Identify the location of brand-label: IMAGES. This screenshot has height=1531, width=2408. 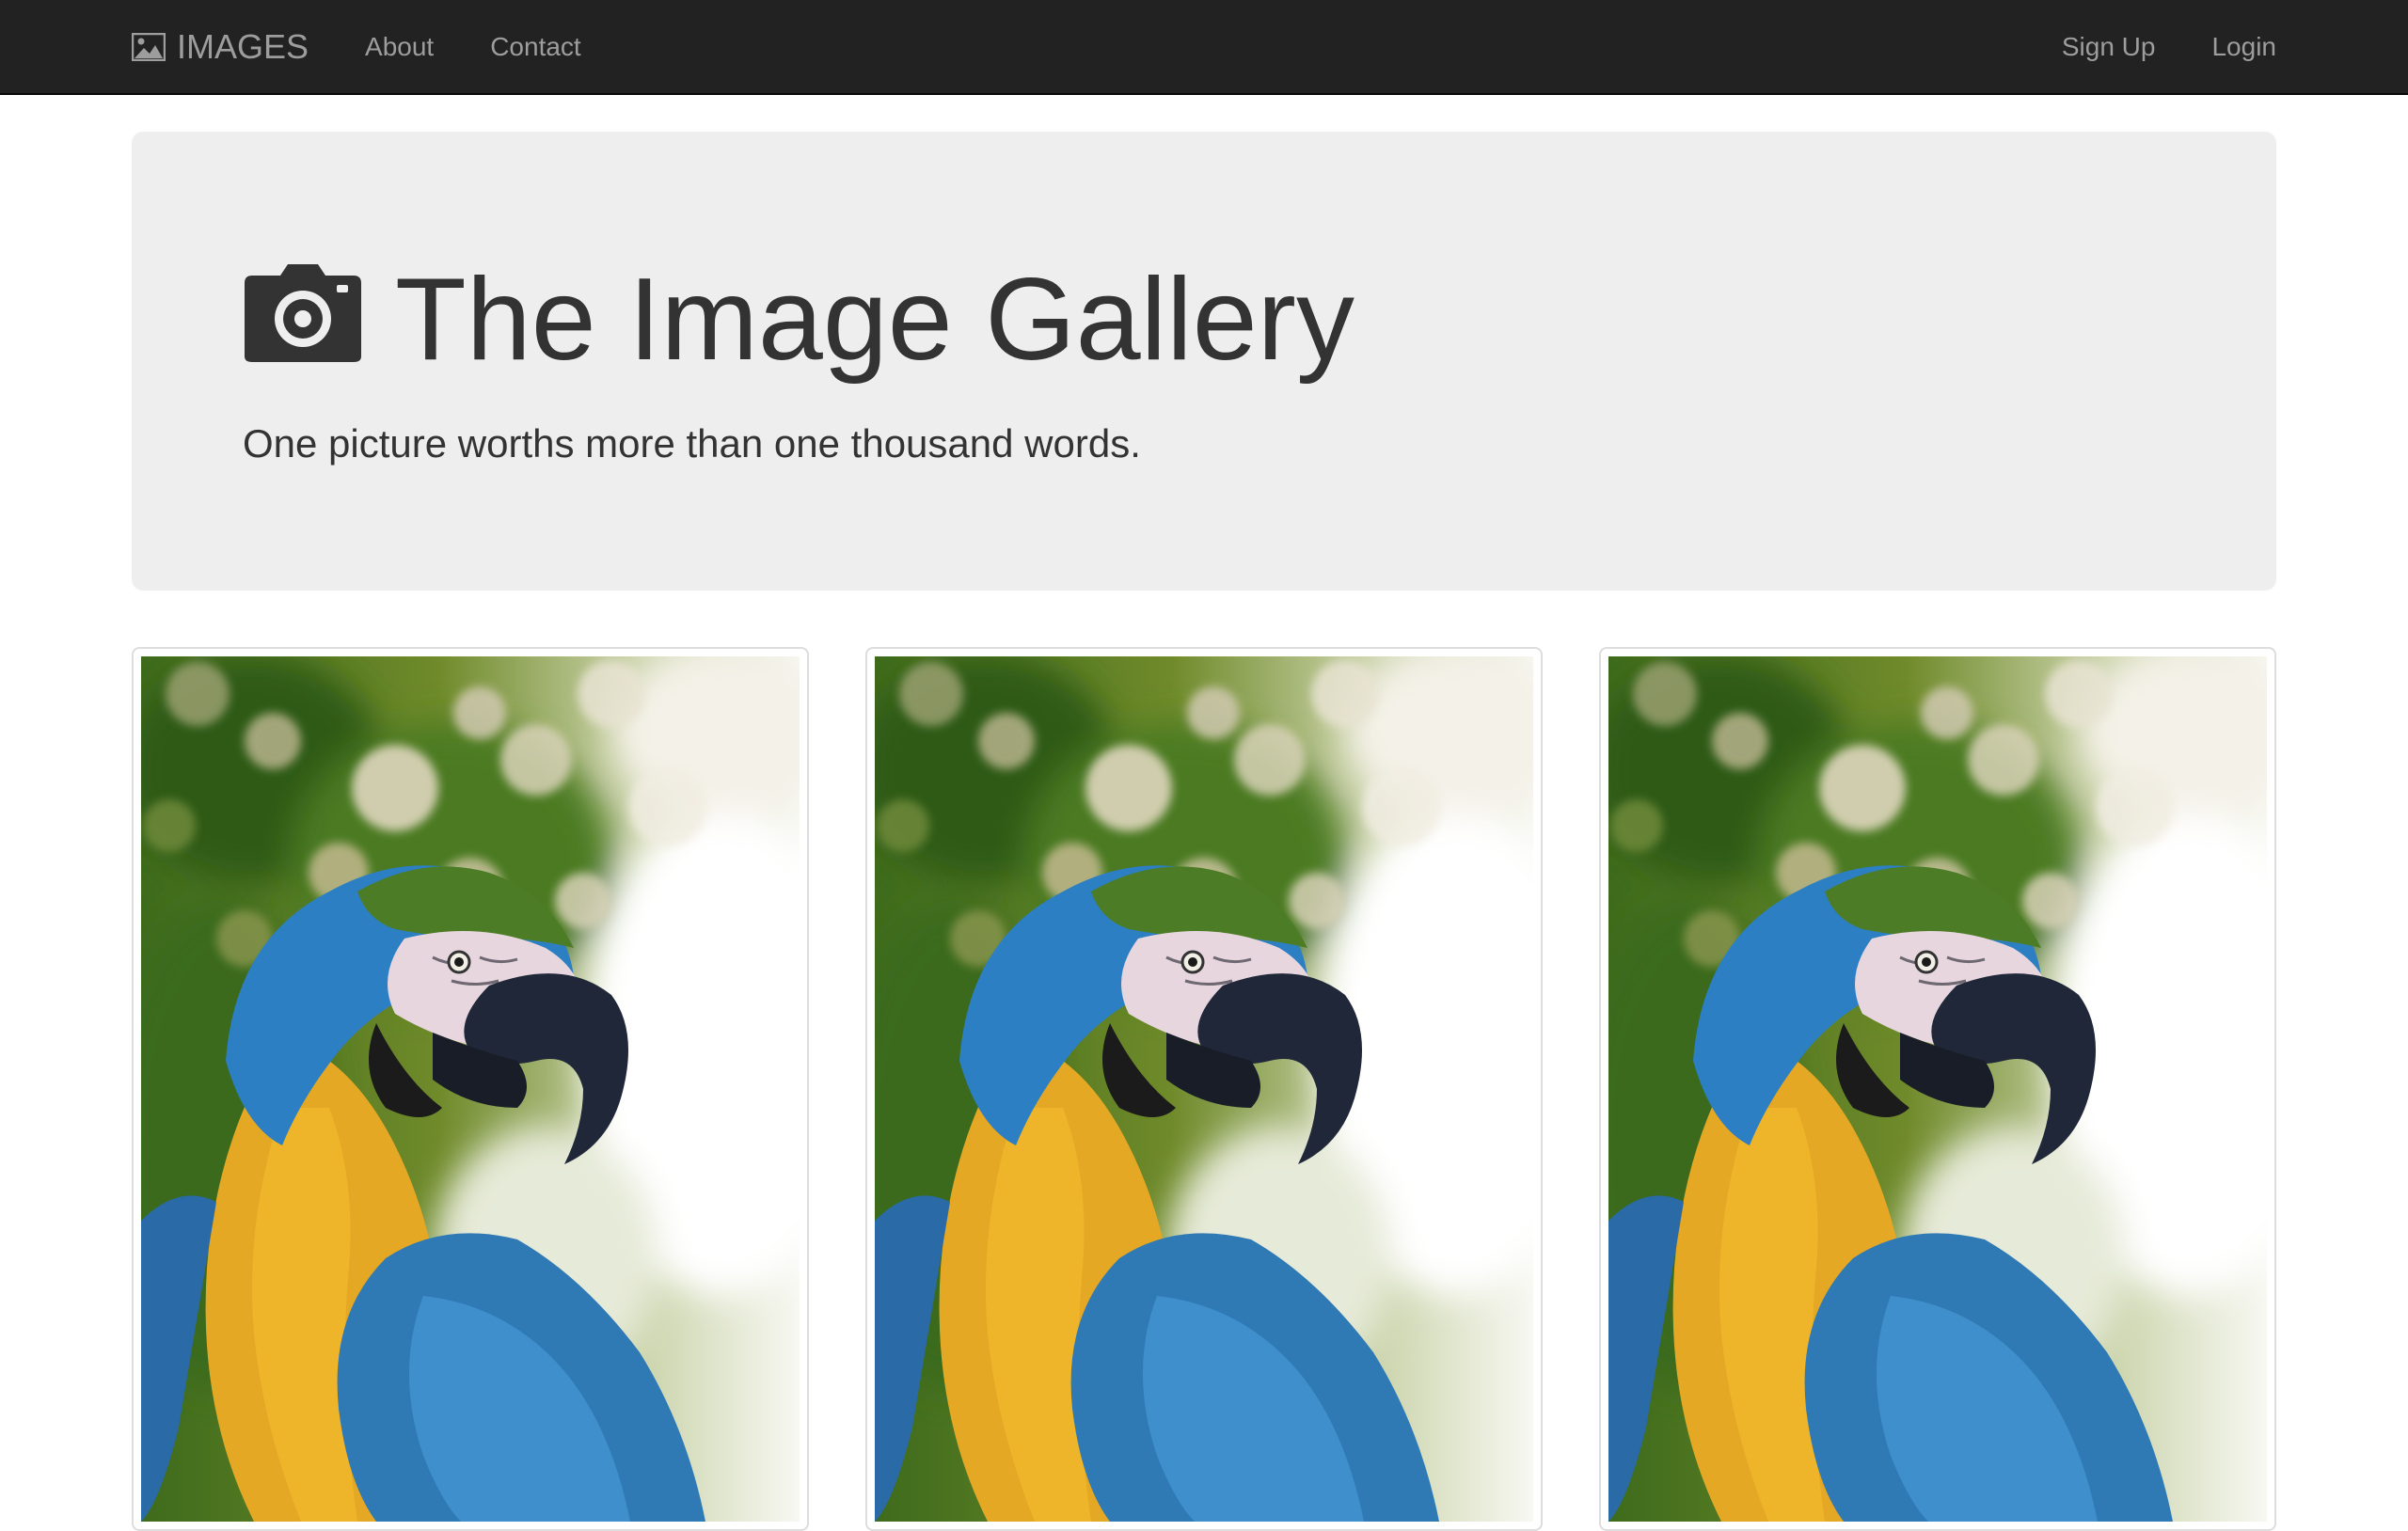
(243, 46).